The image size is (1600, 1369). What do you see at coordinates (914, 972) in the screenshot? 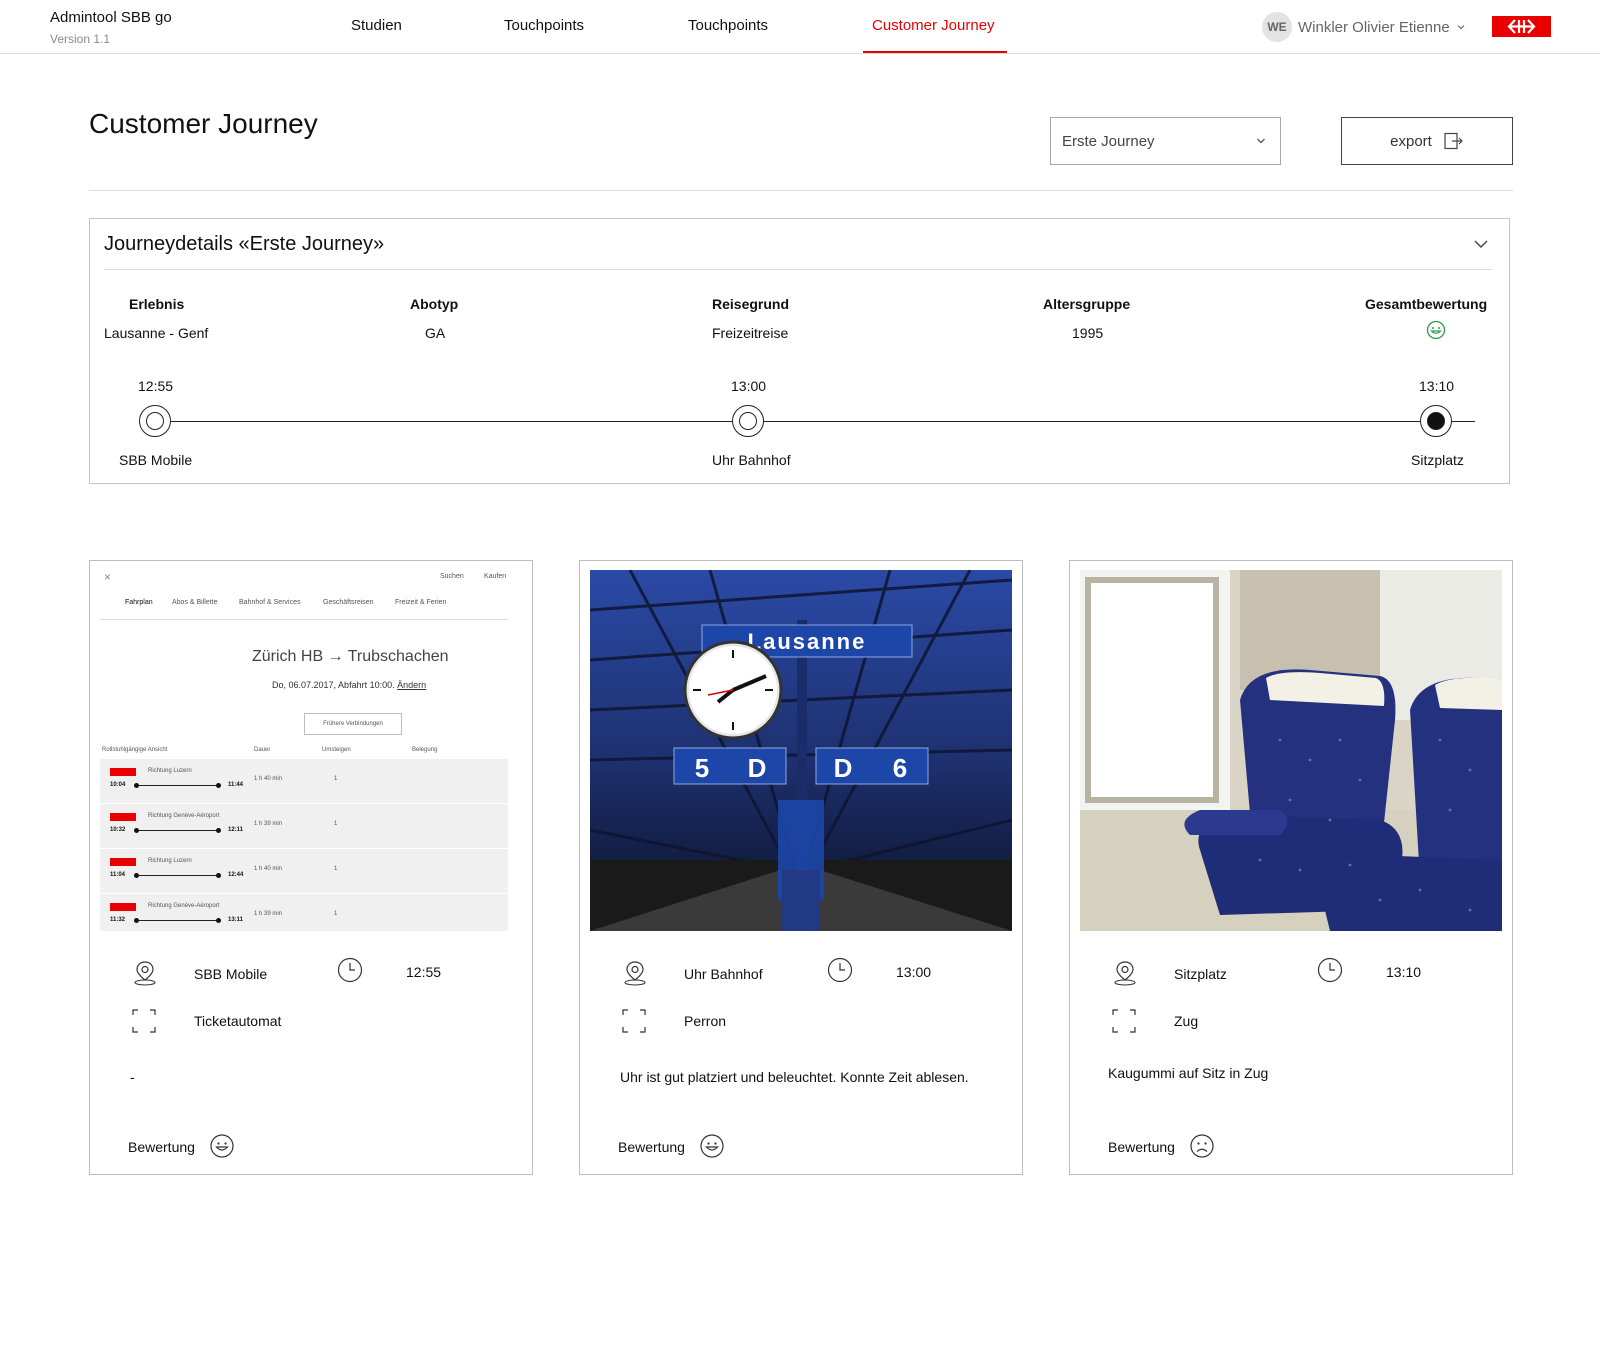
I see `card-time: 13:00` at bounding box center [914, 972].